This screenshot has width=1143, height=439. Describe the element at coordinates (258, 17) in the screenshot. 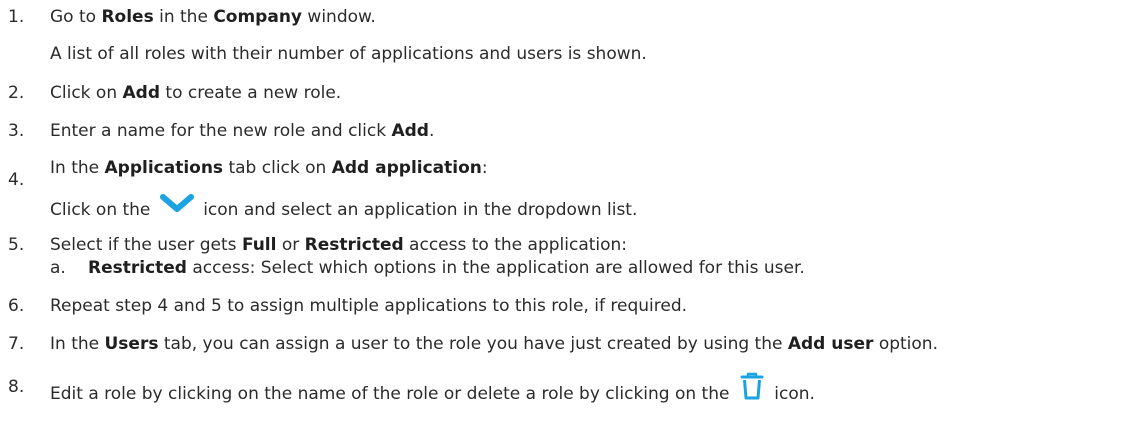

I see `ui-term-company: Company` at that location.